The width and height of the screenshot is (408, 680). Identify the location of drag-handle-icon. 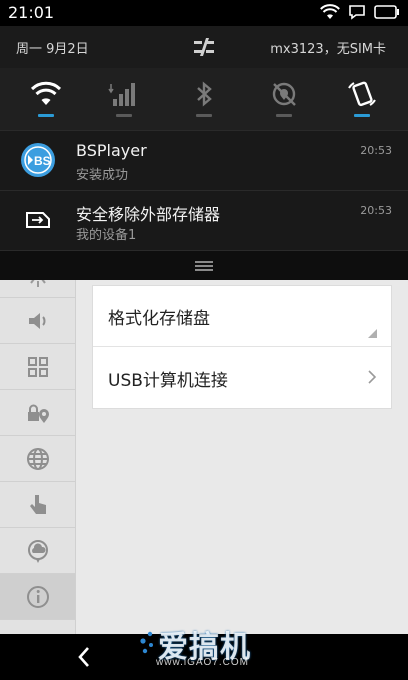
(204, 265).